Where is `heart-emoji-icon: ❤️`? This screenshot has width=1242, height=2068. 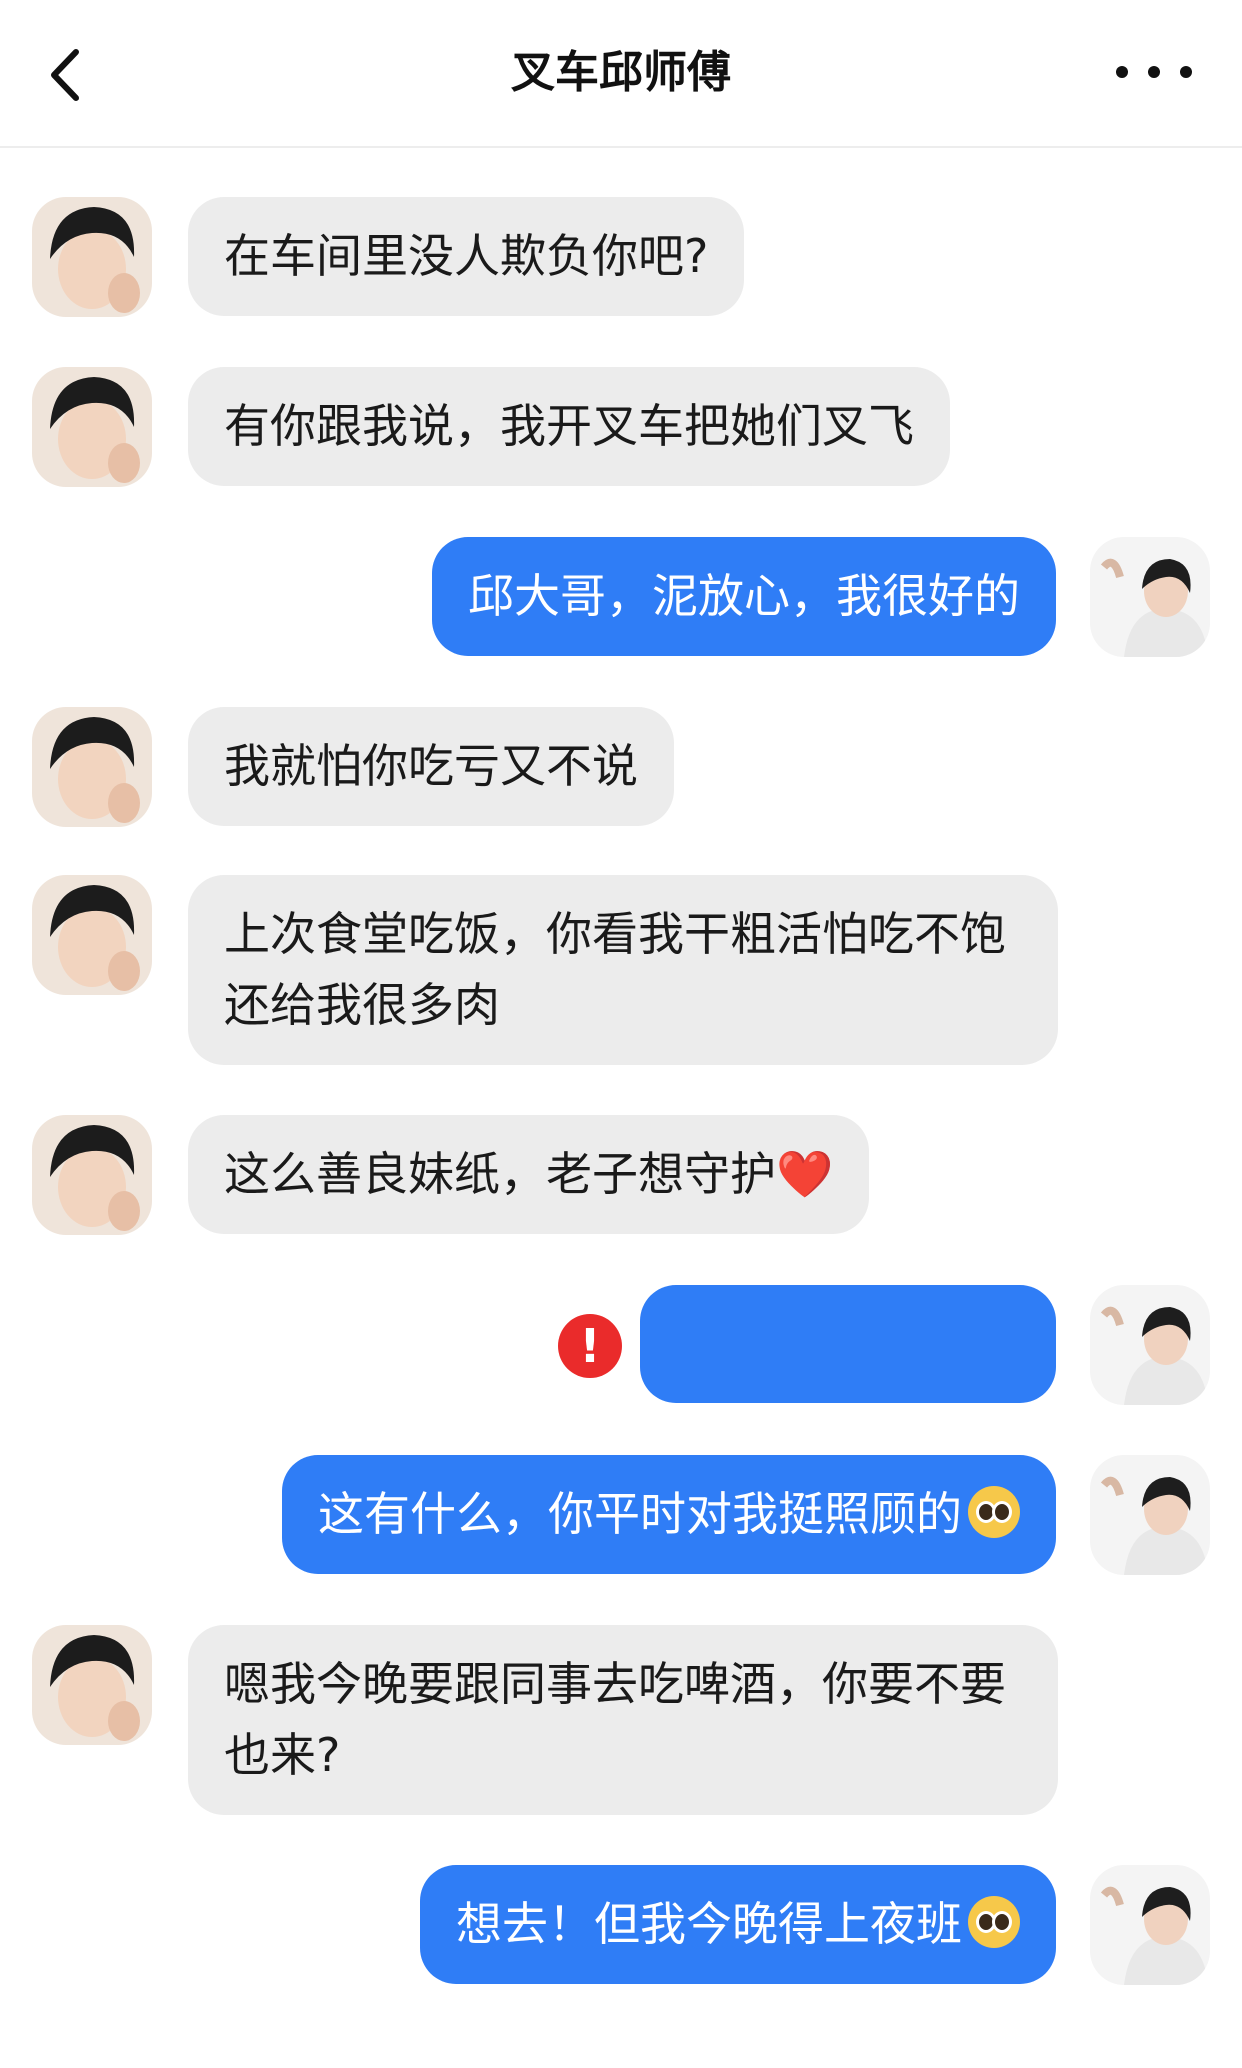 heart-emoji-icon: ❤️ is located at coordinates (805, 1174).